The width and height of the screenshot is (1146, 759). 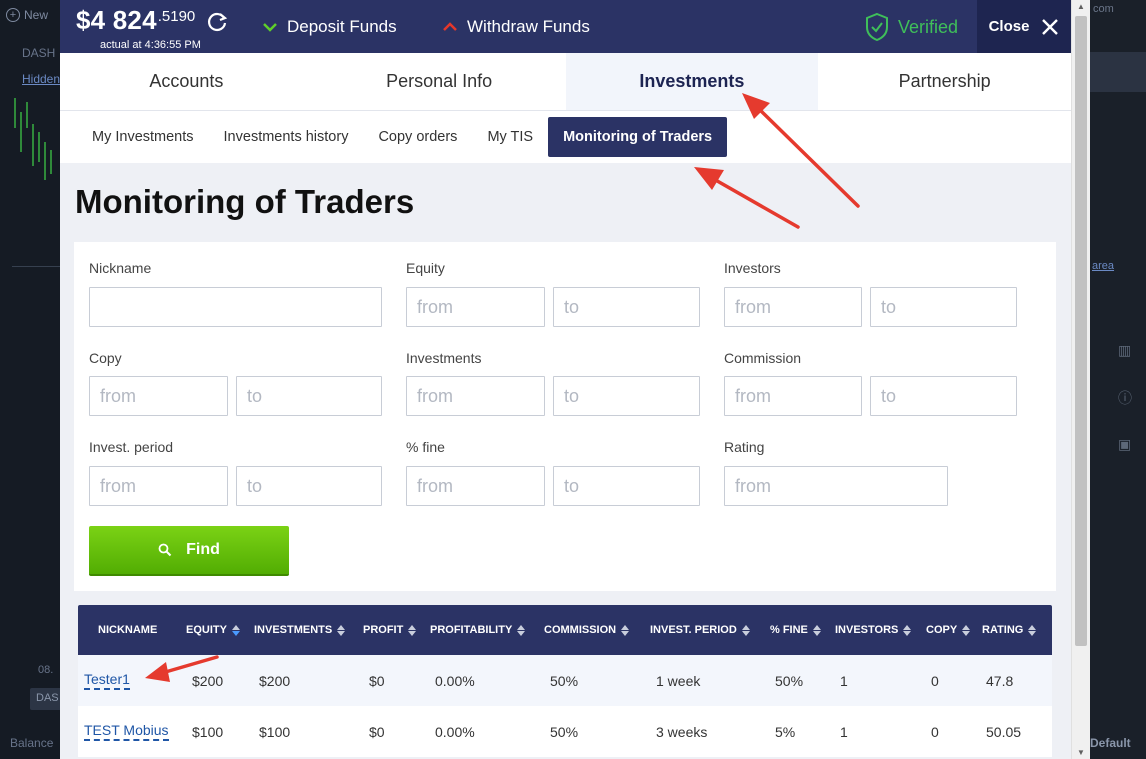 What do you see at coordinates (1081, 6) in the screenshot?
I see `scroll-up-arrow-icon: ▲` at bounding box center [1081, 6].